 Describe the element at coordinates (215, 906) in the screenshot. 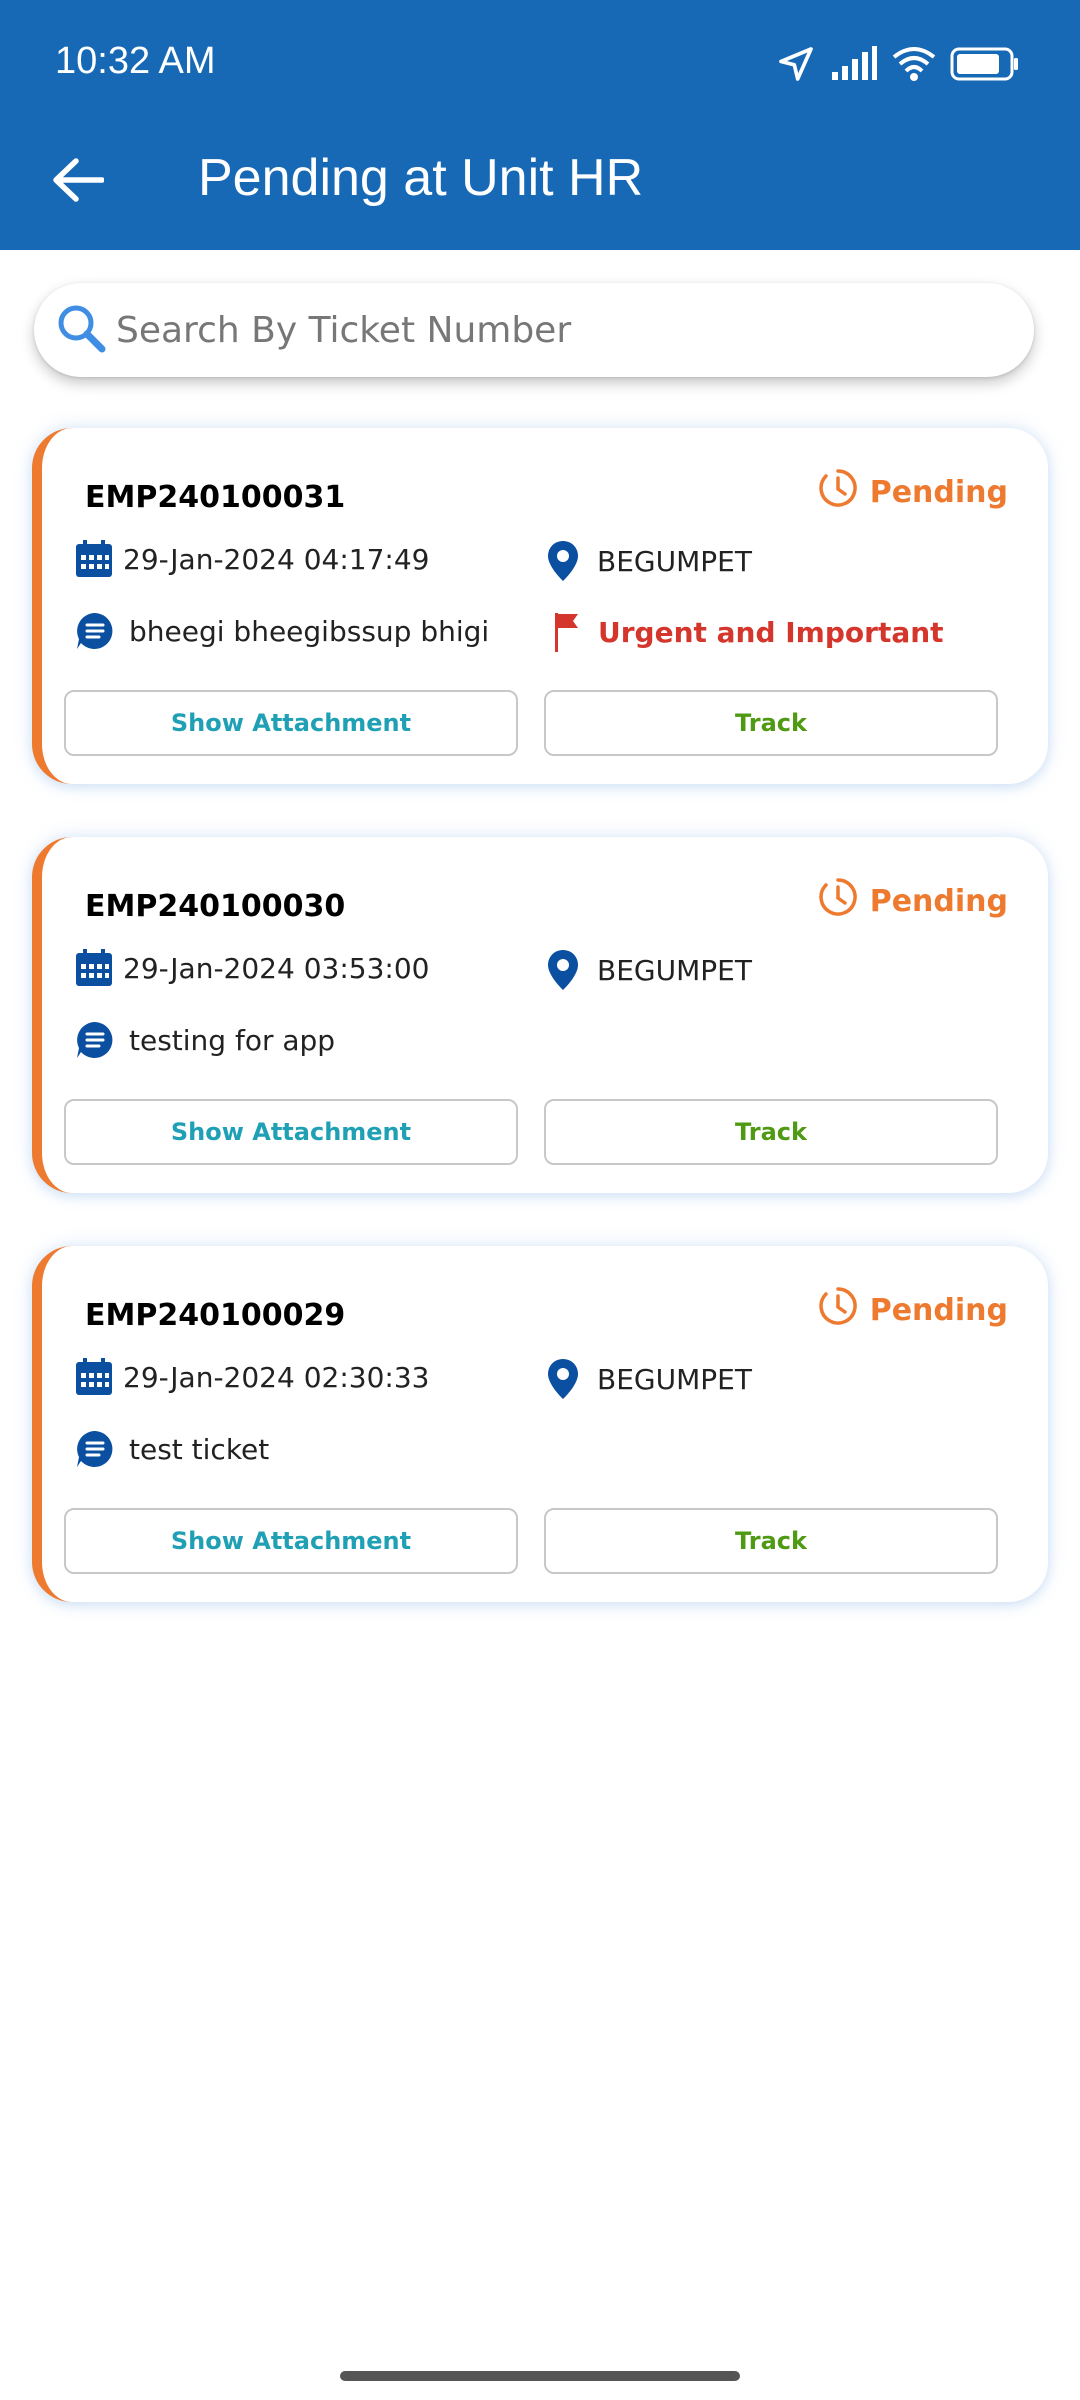

I see `ticket-id: EMP240100030` at that location.